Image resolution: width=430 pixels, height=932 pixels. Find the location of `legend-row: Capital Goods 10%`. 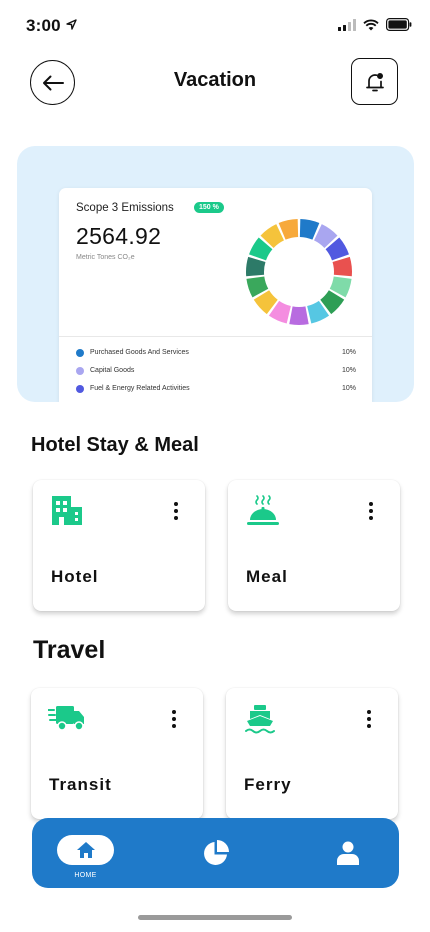

legend-row: Capital Goods 10% is located at coordinates (216, 372).